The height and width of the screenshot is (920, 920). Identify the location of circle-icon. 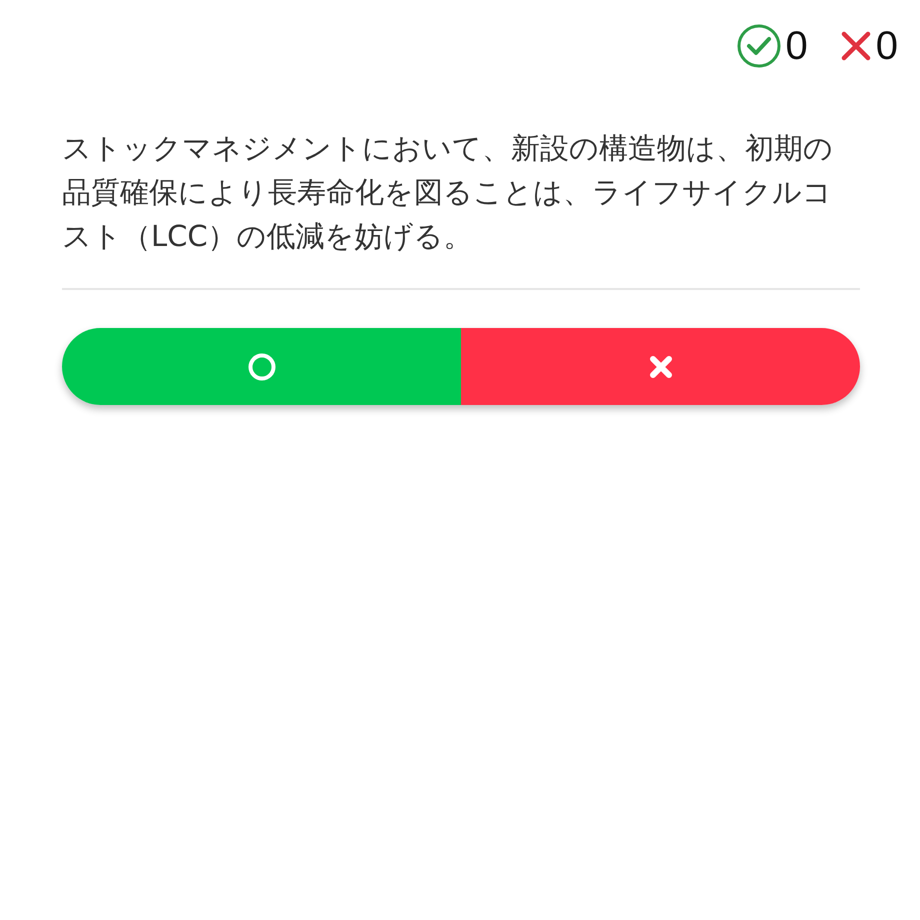
(261, 367).